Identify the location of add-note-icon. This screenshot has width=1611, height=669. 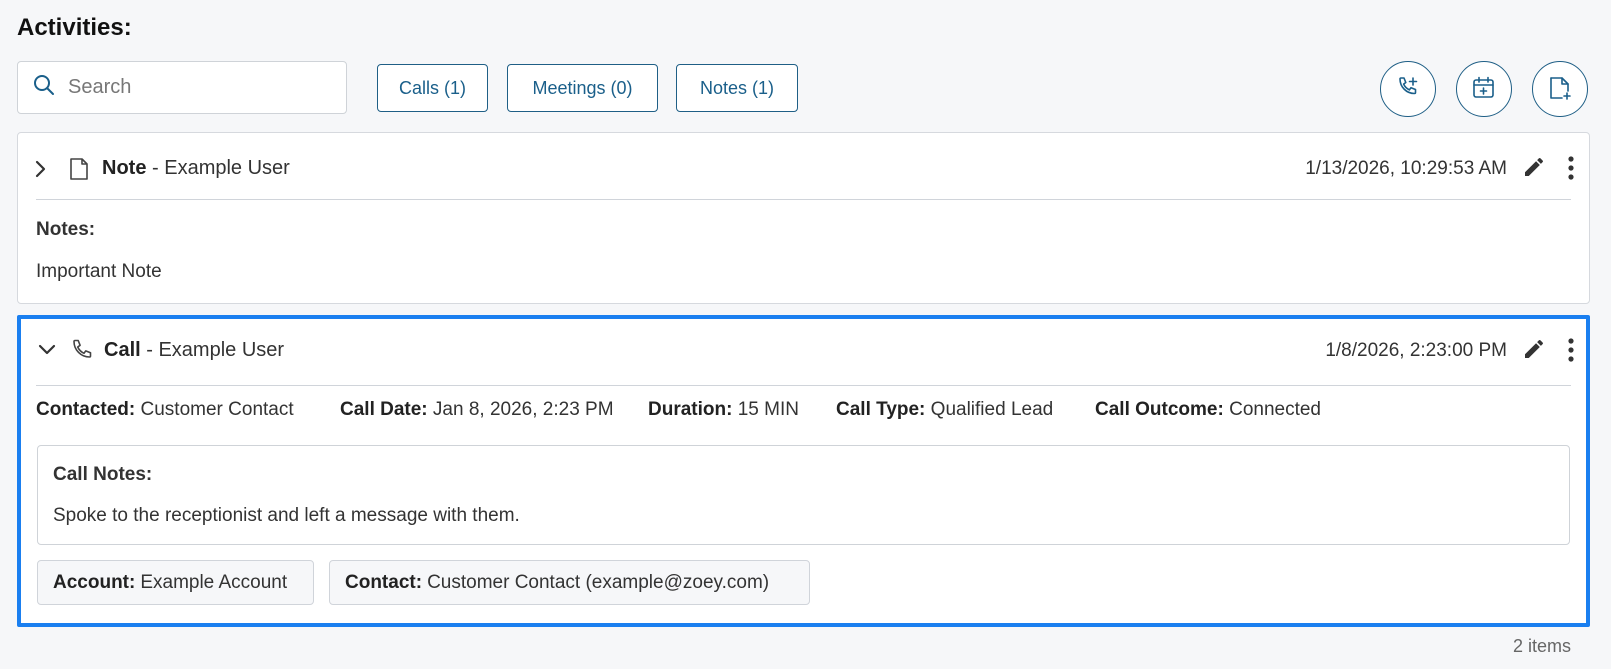
(1560, 89).